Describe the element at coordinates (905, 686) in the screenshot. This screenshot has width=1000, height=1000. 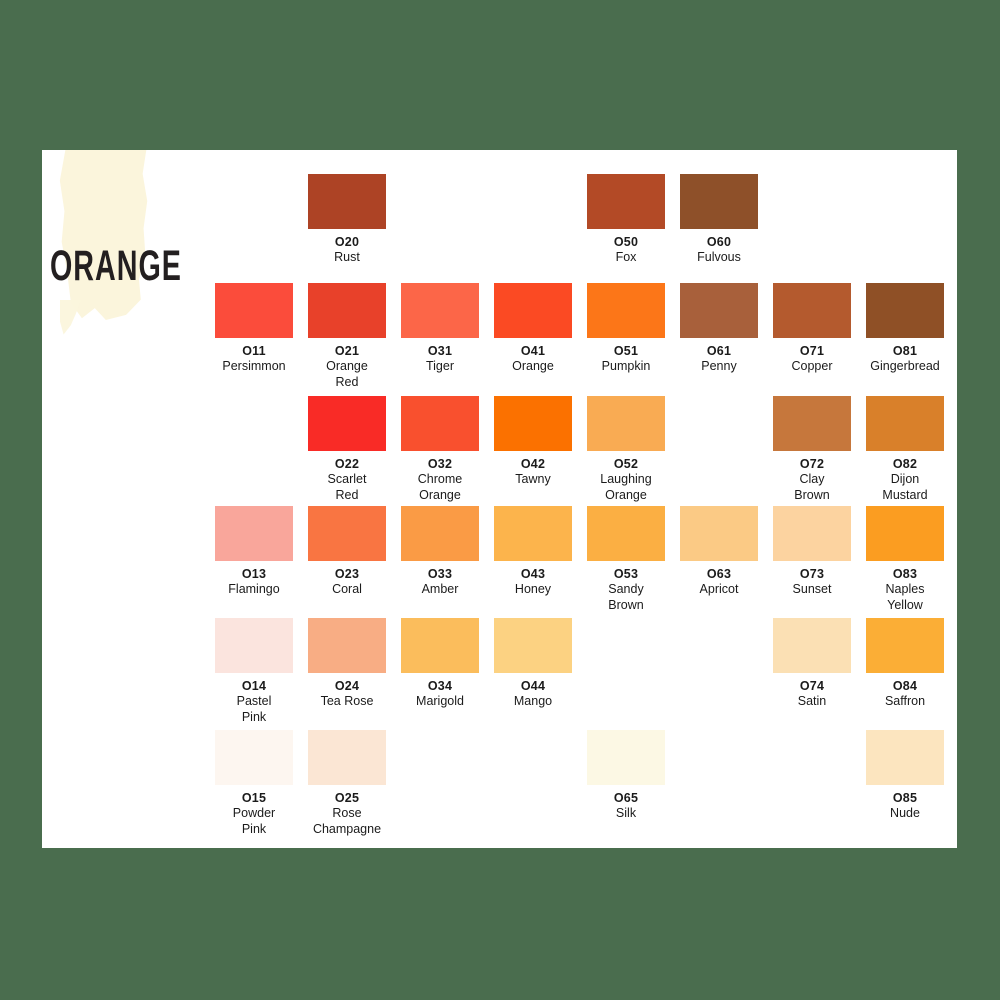
I see `swatch-code: O84` at that location.